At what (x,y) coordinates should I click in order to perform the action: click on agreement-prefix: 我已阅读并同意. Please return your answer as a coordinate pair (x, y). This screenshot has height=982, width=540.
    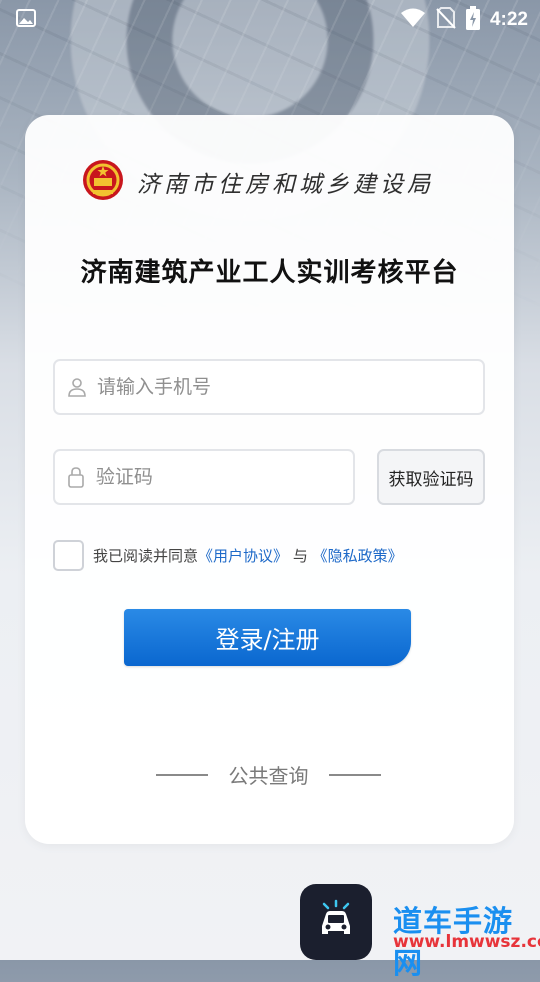
    Looking at the image, I should click on (146, 556).